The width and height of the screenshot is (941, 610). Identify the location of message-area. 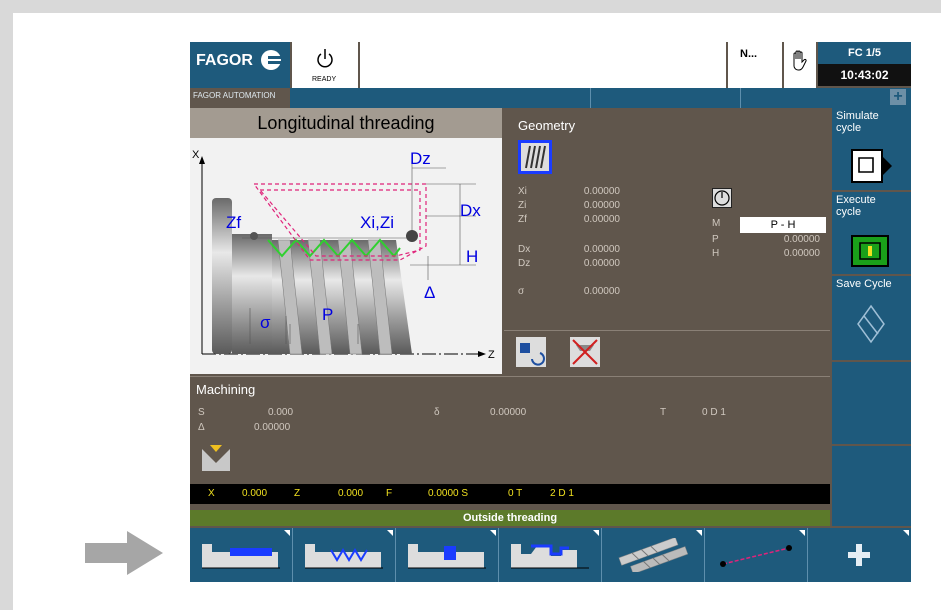
(543, 65).